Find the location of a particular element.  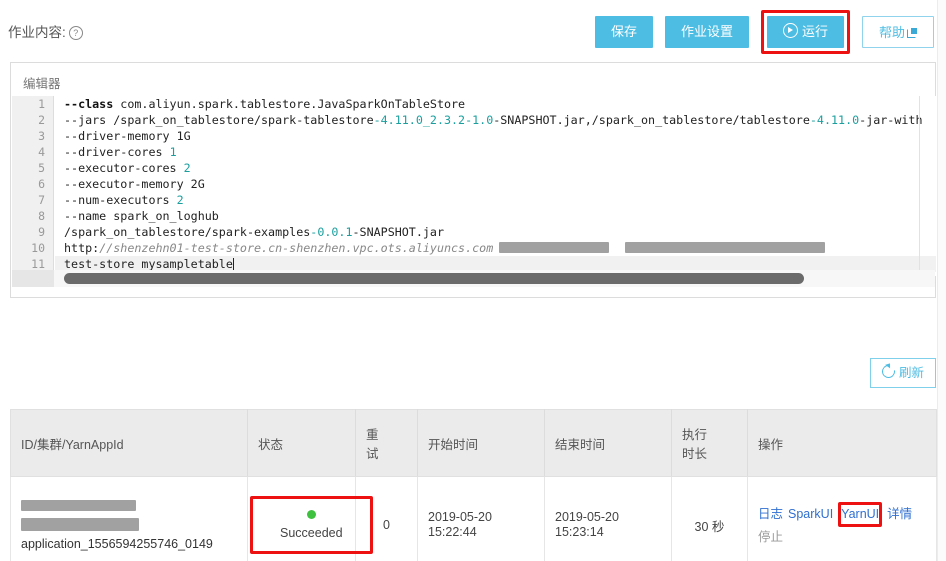

cell-status: Succeeded is located at coordinates (310, 518).